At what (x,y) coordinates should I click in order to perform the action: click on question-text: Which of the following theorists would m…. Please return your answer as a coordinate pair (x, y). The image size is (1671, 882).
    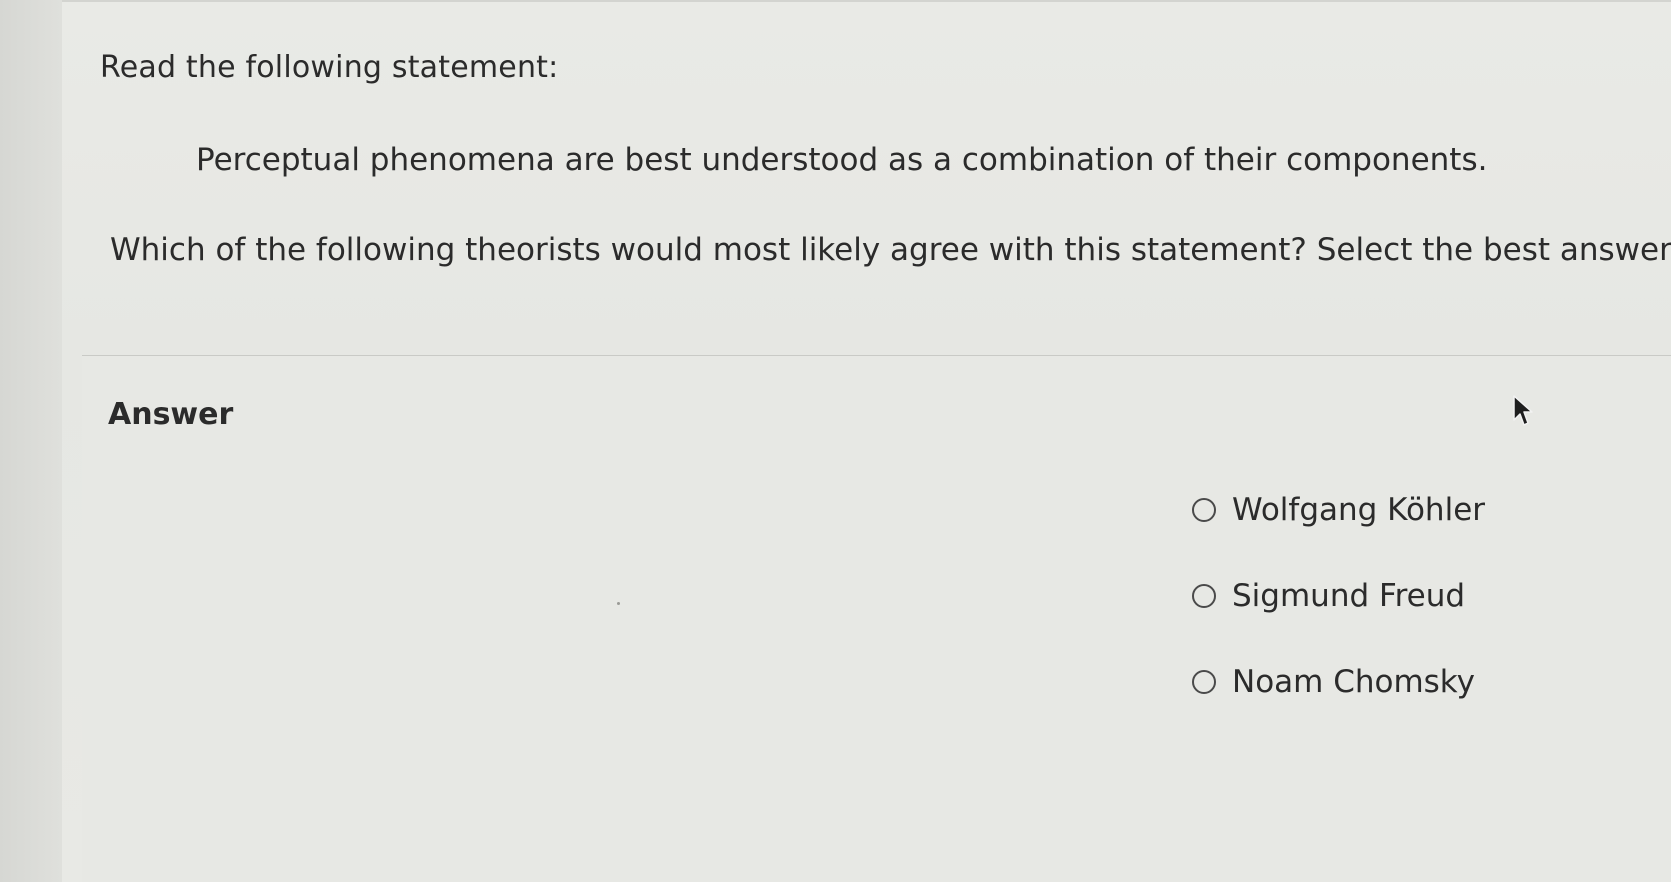
    Looking at the image, I should click on (890, 250).